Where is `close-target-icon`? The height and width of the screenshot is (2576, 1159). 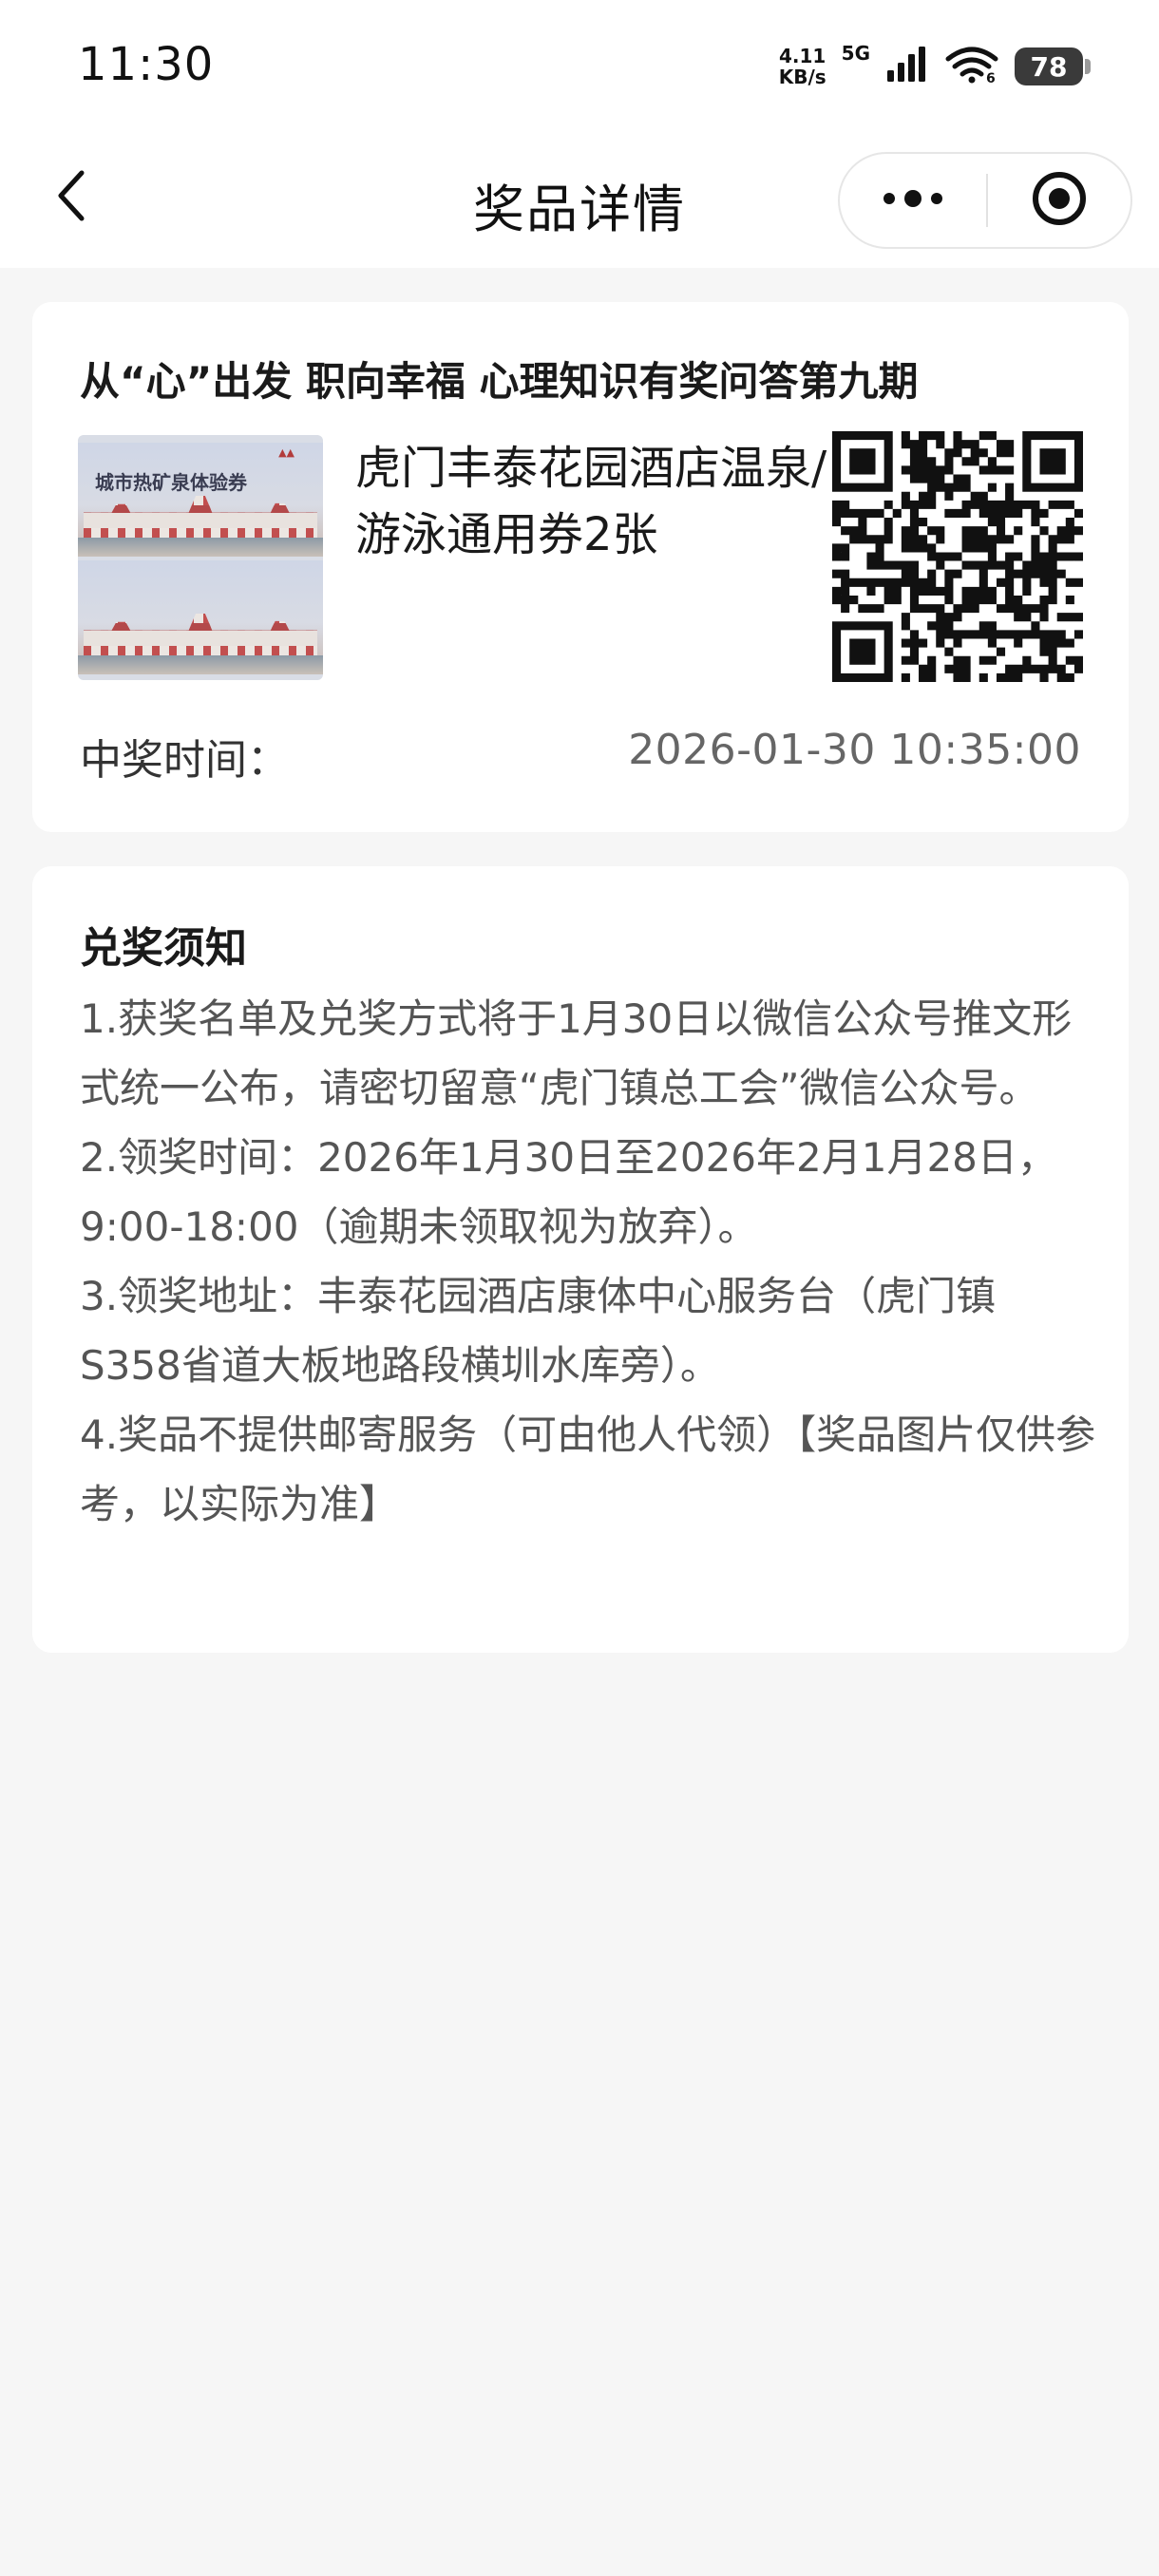
close-target-icon is located at coordinates (1059, 200).